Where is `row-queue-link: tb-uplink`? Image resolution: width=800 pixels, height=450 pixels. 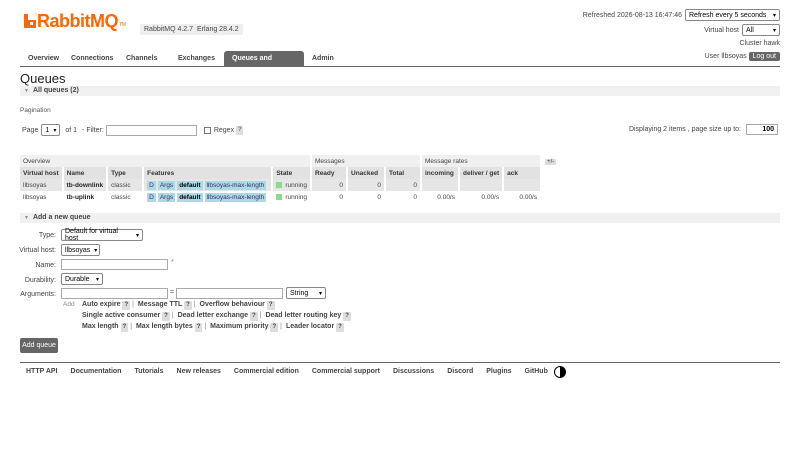
row-queue-link: tb-uplink is located at coordinates (85, 197).